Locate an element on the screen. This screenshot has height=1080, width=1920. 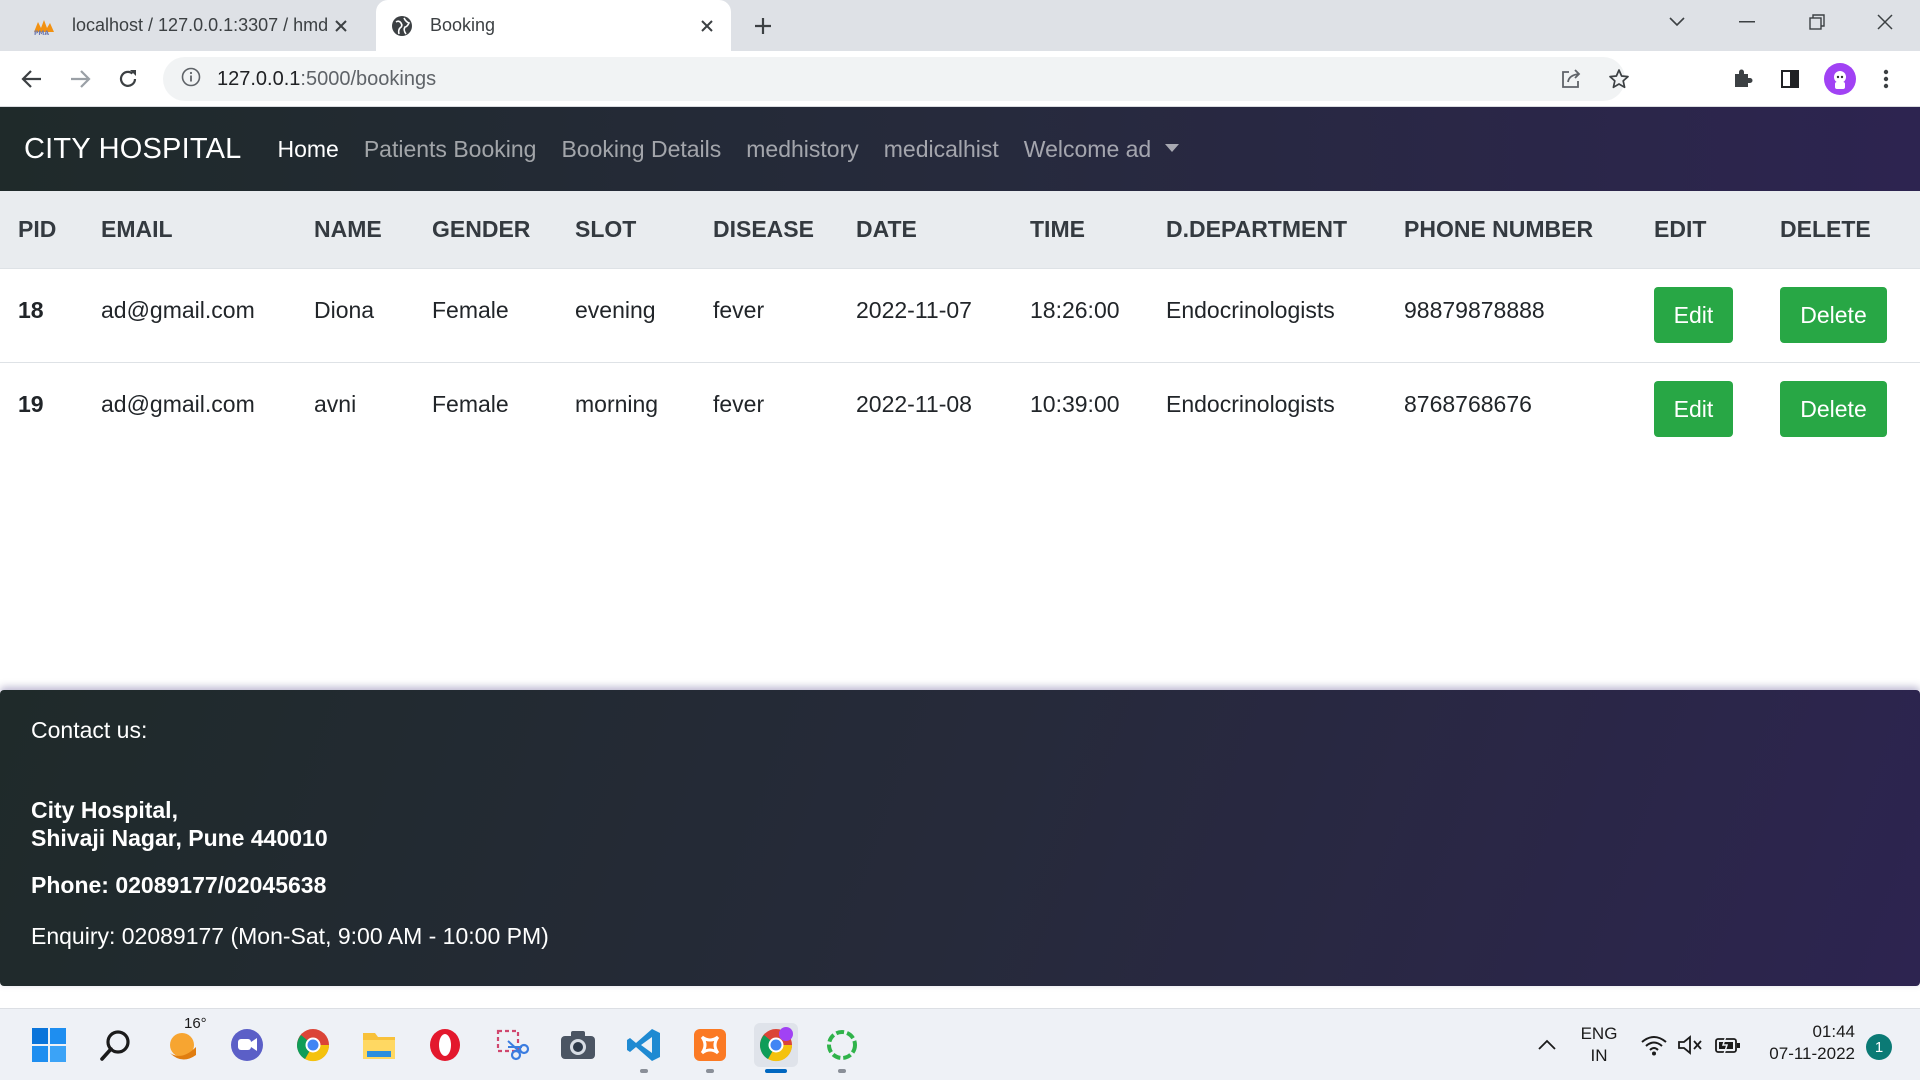
nav-patients-booking: Patients Booking is located at coordinates (450, 149).